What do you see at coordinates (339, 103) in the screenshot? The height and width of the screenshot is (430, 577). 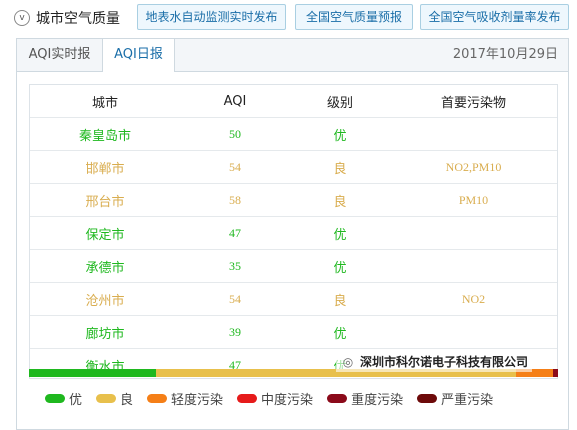 I see `header-level: 级别` at bounding box center [339, 103].